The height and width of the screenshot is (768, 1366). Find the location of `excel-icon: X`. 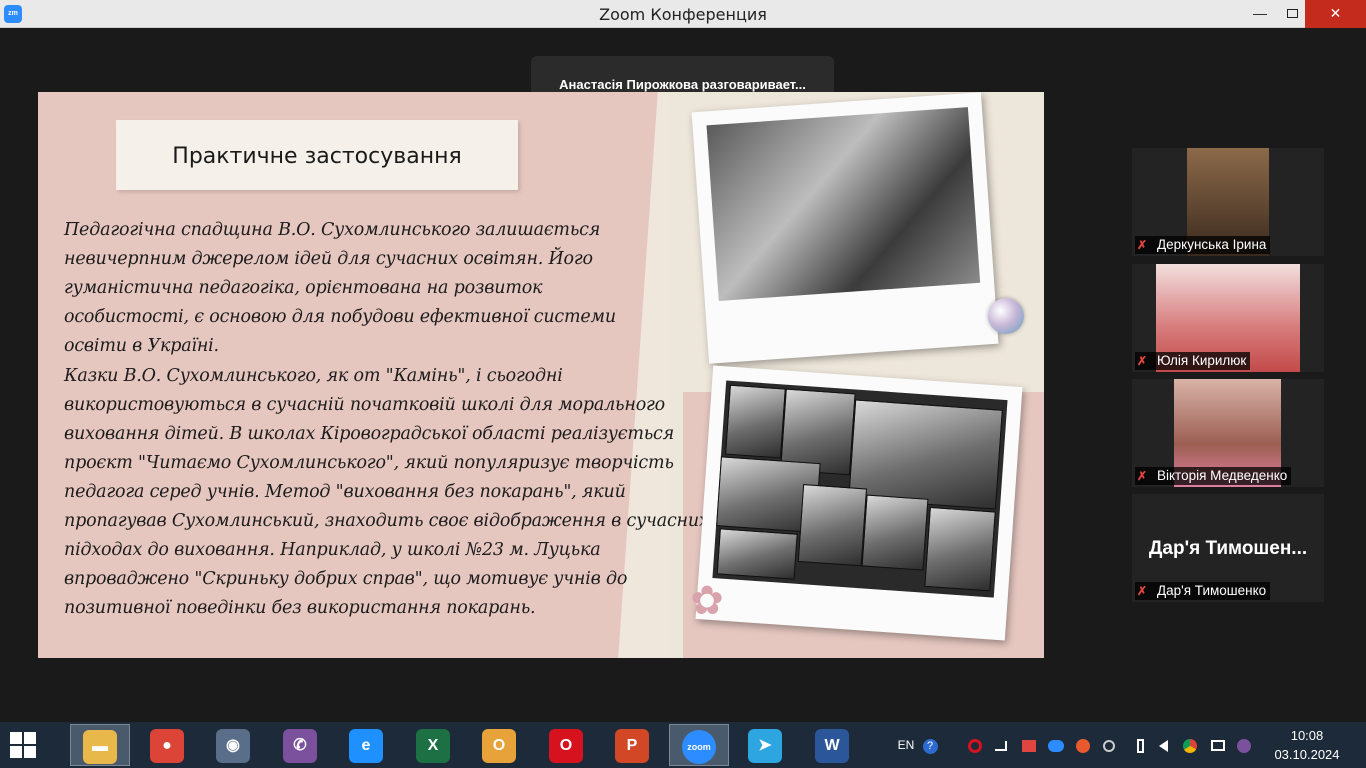

excel-icon: X is located at coordinates (433, 746).